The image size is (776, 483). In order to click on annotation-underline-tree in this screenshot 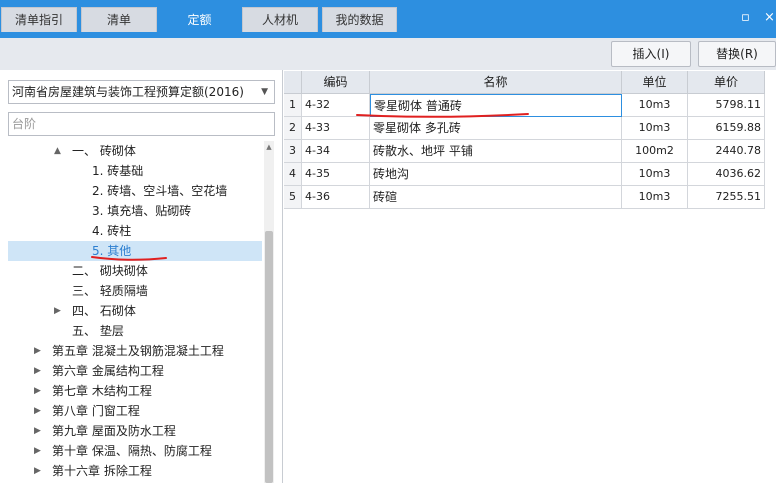, I will do `click(129, 258)`.